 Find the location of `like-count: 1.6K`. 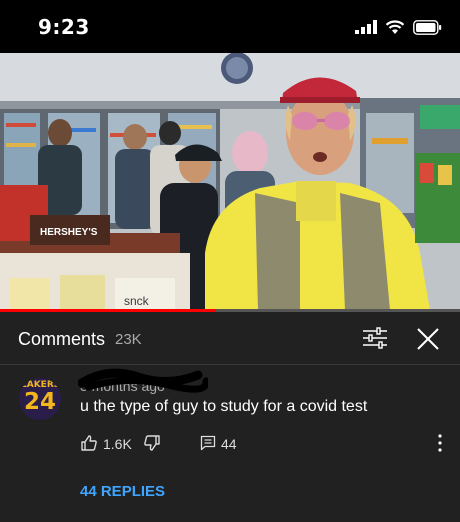

like-count: 1.6K is located at coordinates (117, 444).